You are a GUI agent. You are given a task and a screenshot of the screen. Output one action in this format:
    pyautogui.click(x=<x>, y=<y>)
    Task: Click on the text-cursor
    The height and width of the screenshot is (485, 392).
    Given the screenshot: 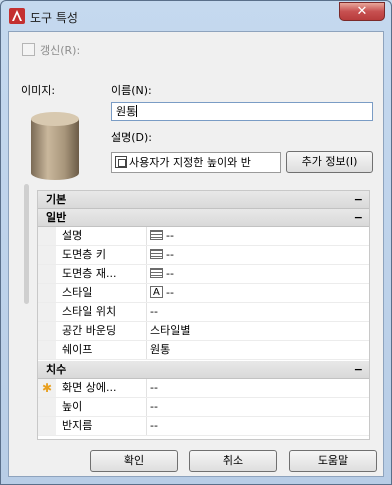 What is the action you would take?
    pyautogui.click(x=137, y=111)
    